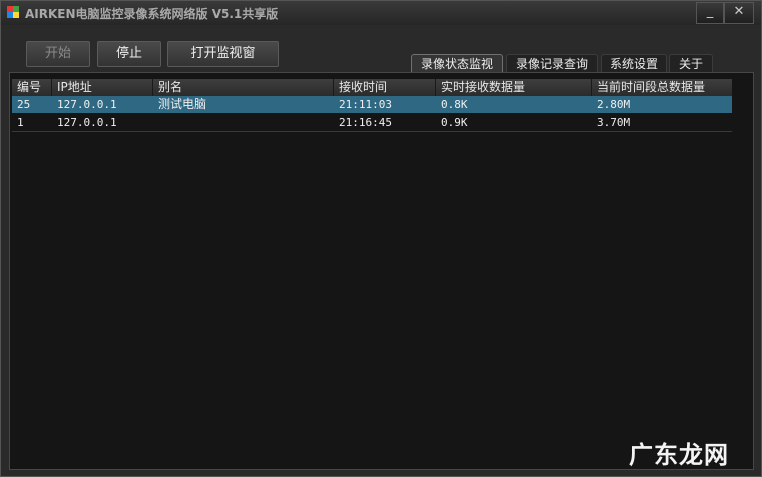 The height and width of the screenshot is (477, 762). Describe the element at coordinates (152, 14) in the screenshot. I see `window-title: AIRKEN电脑监控录像系统网络版 V5.1共享版` at that location.